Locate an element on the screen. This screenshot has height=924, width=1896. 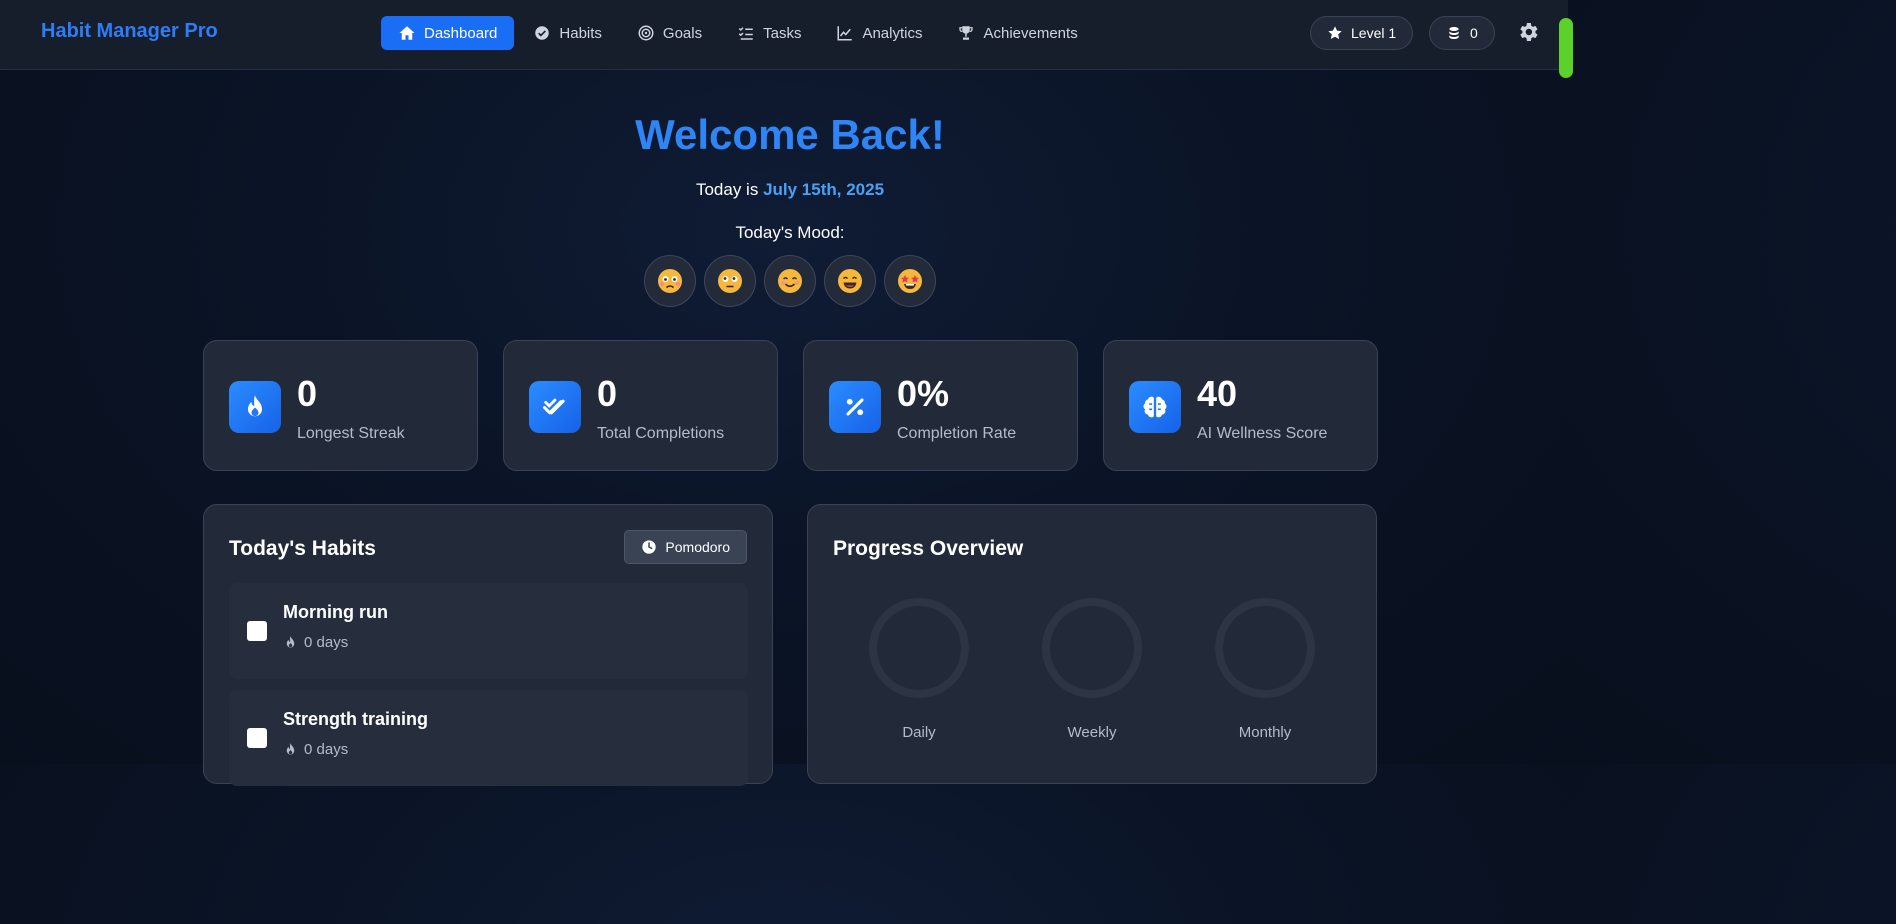
stat-value: 0% is located at coordinates (923, 393).